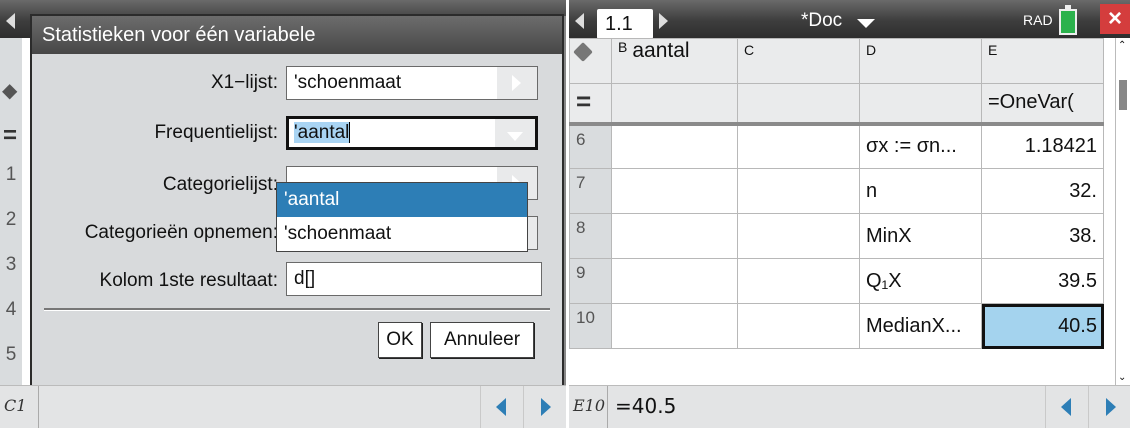 This screenshot has height=428, width=1130. Describe the element at coordinates (1038, 20) in the screenshot. I see `angle-mode-indicator: RAD` at that location.